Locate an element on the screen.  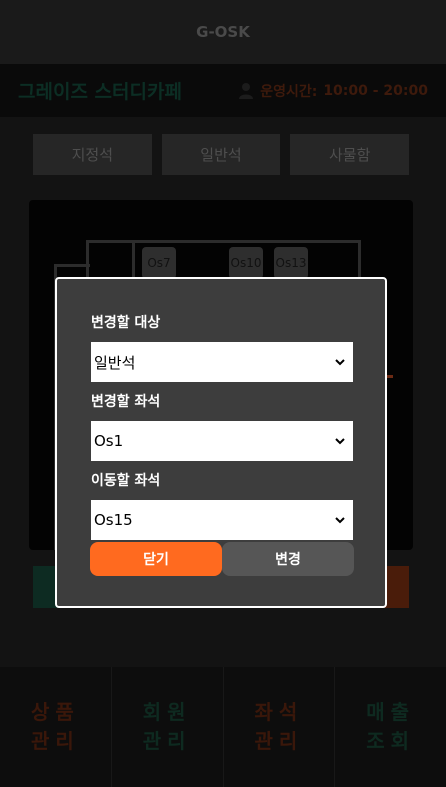
modal-actions: 닫기 변경 is located at coordinates (222, 559).